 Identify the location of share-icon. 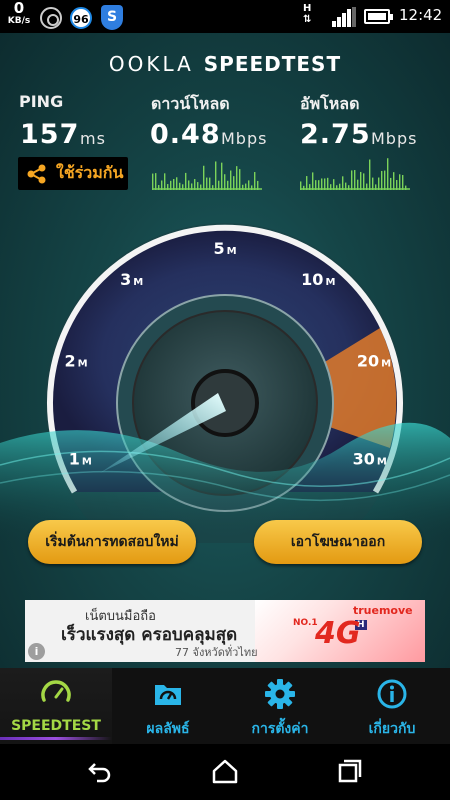
(36, 173).